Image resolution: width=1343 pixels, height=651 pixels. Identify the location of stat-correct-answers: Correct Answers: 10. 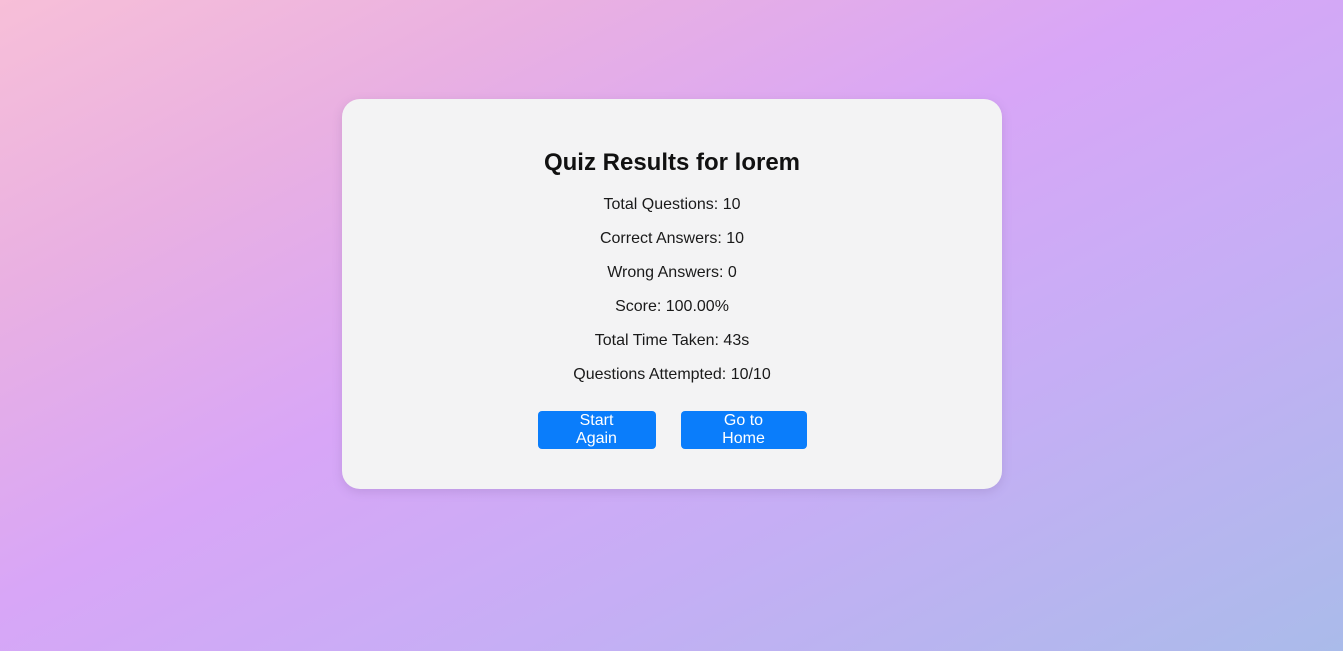
(672, 238).